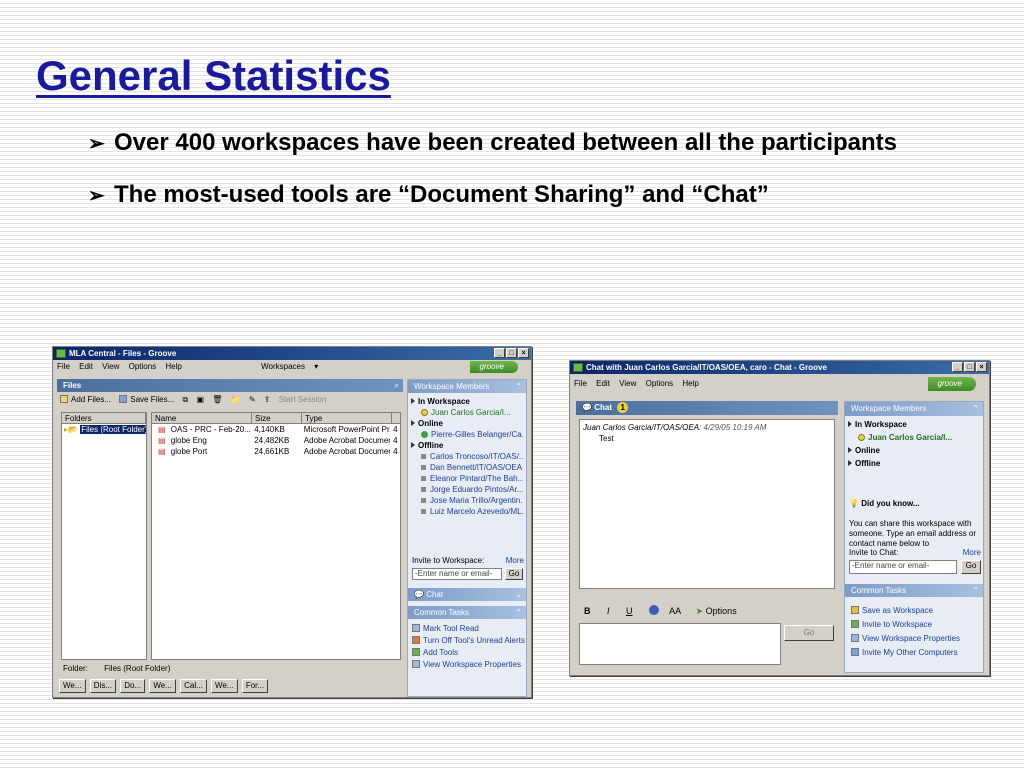 This screenshot has height=768, width=1024. Describe the element at coordinates (347, 418) in the screenshot. I see `column-type: Type` at that location.